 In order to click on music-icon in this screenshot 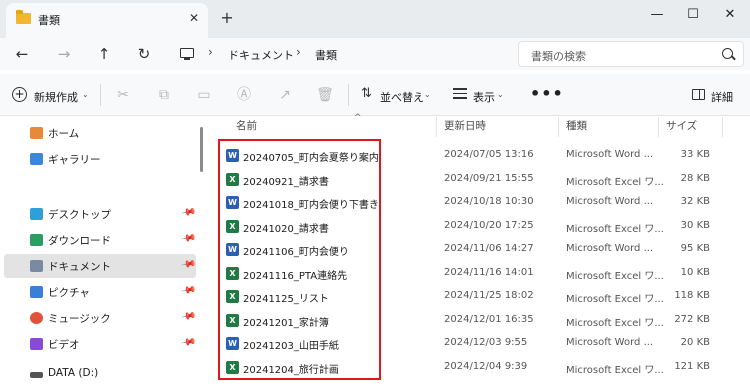, I will do `click(36, 318)`.